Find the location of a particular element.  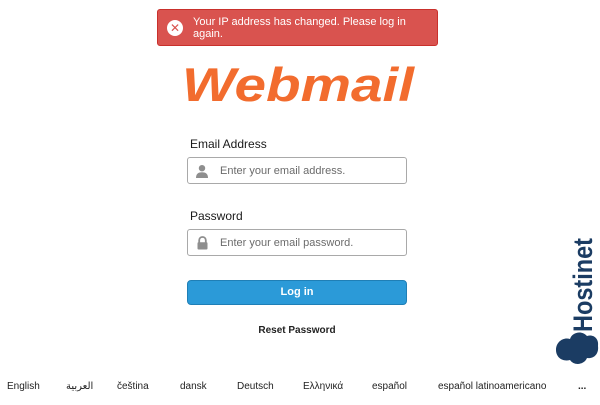

password-label: Password is located at coordinates (216, 216).